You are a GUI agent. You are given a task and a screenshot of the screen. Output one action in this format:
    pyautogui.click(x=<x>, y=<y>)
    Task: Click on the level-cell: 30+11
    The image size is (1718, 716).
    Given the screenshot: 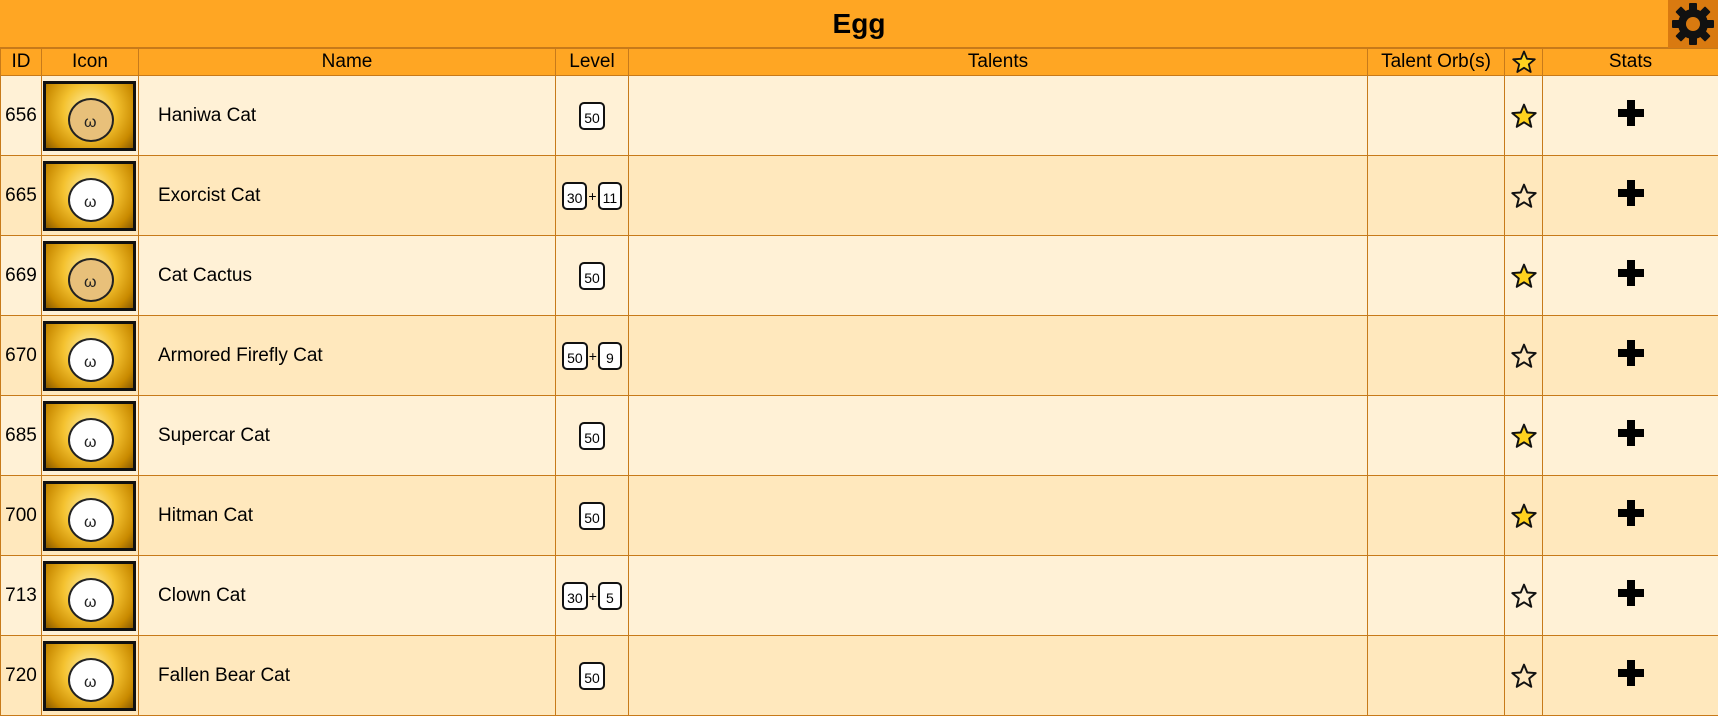 What is the action you would take?
    pyautogui.click(x=592, y=196)
    